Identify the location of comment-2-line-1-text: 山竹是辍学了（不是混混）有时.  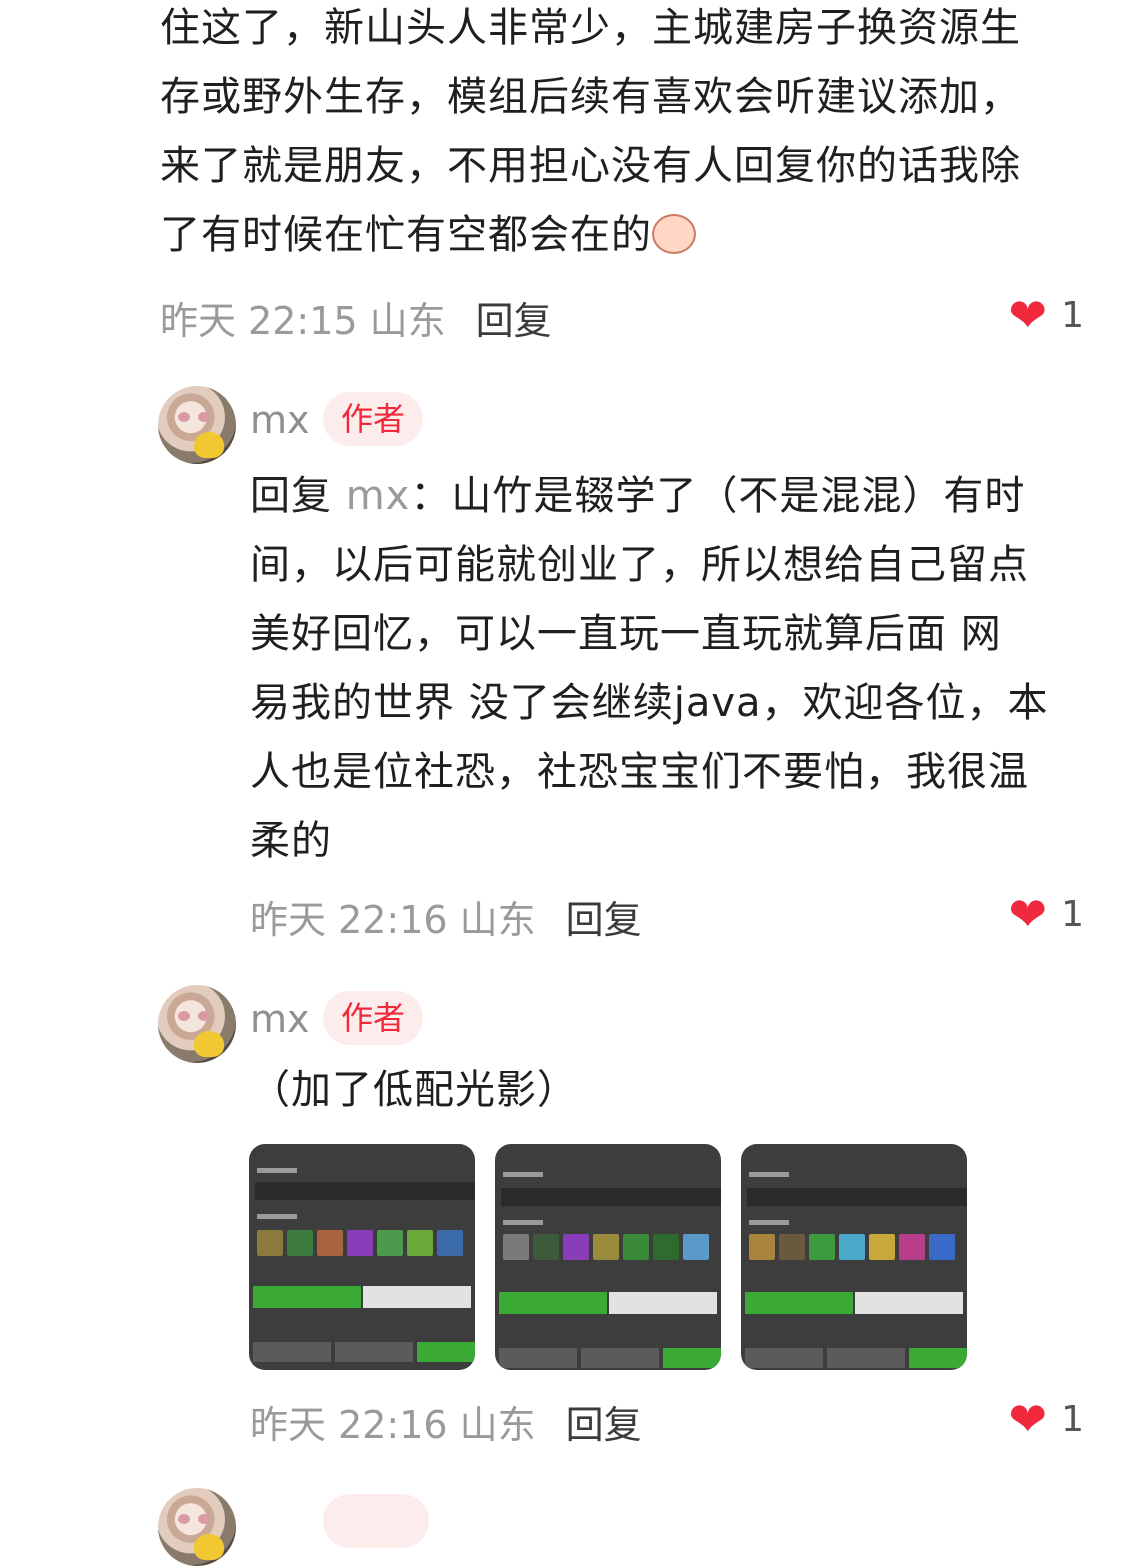
(738, 496).